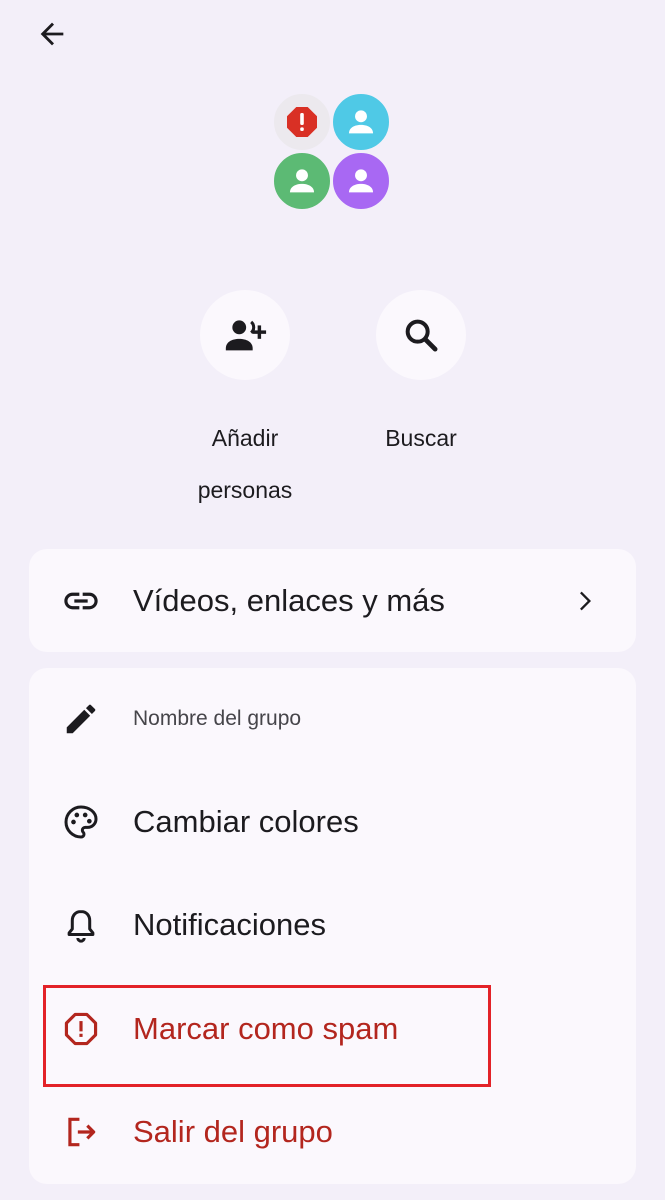  I want to click on add-people-label-line2: personas, so click(245, 490).